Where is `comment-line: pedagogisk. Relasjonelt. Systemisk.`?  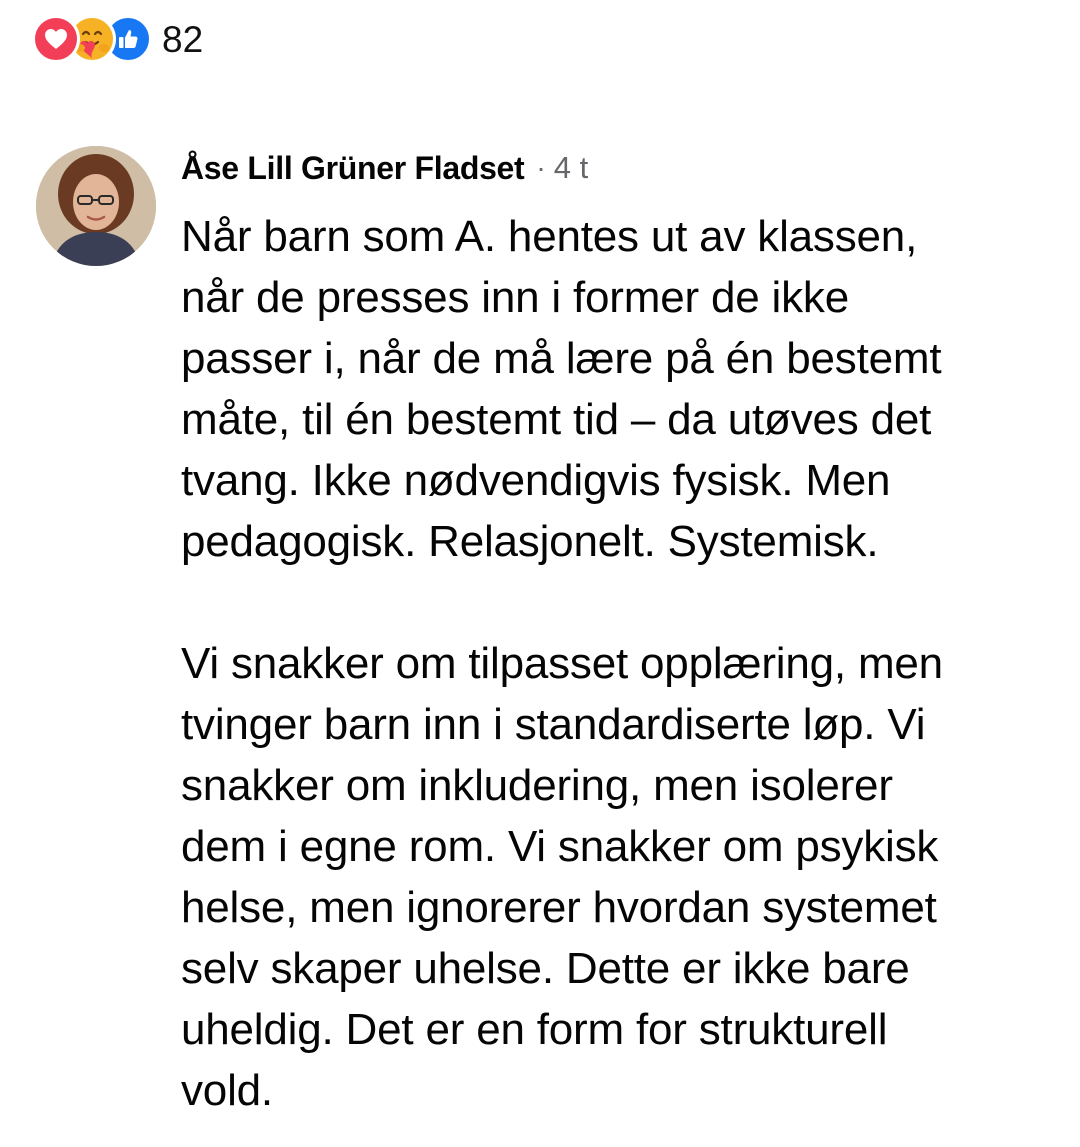
comment-line: pedagogisk. Relasjonelt. Systemisk. is located at coordinates (530, 541).